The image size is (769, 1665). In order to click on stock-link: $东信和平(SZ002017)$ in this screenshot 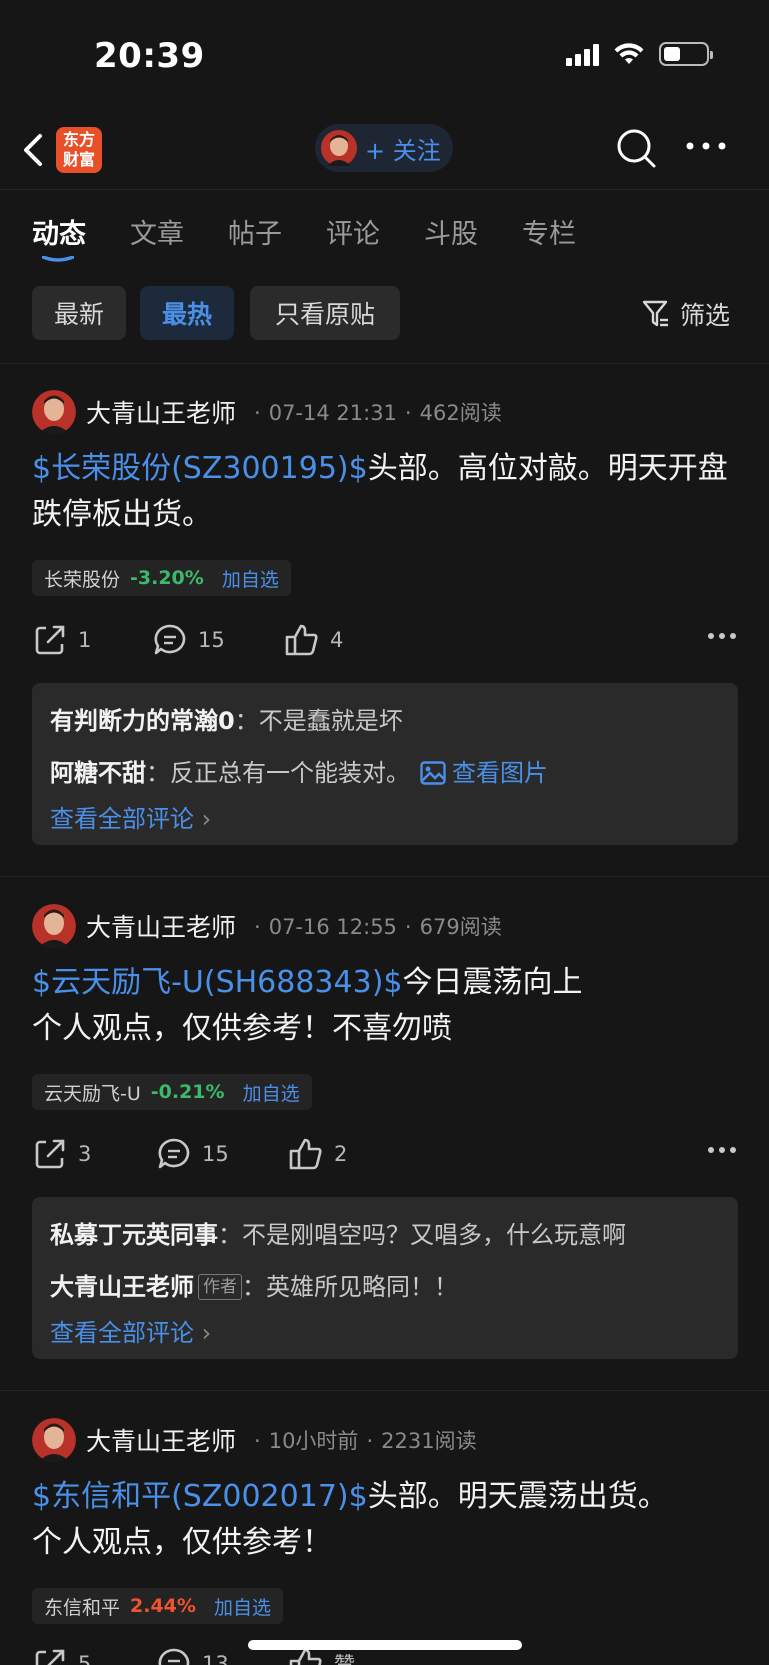, I will do `click(200, 1496)`.